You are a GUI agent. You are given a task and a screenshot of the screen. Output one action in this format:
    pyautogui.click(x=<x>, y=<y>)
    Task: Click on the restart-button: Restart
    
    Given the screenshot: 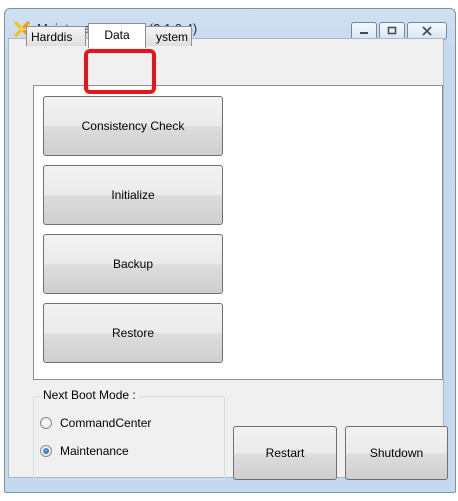 What is the action you would take?
    pyautogui.click(x=285, y=453)
    